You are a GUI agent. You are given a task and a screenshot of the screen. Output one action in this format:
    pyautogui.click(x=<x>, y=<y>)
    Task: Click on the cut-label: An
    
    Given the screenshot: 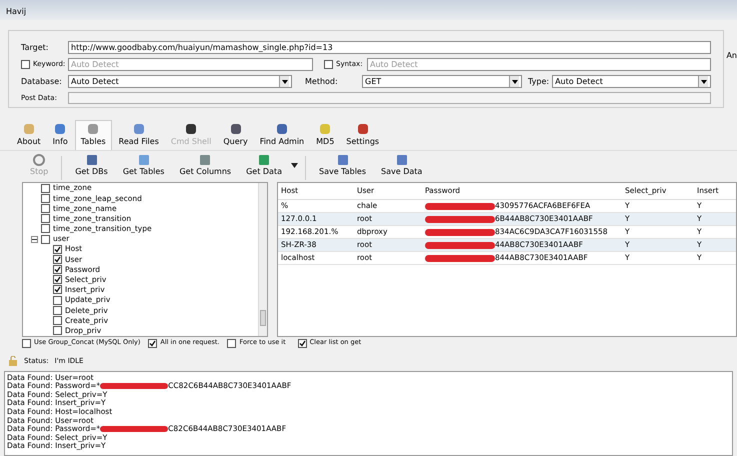 What is the action you would take?
    pyautogui.click(x=731, y=56)
    